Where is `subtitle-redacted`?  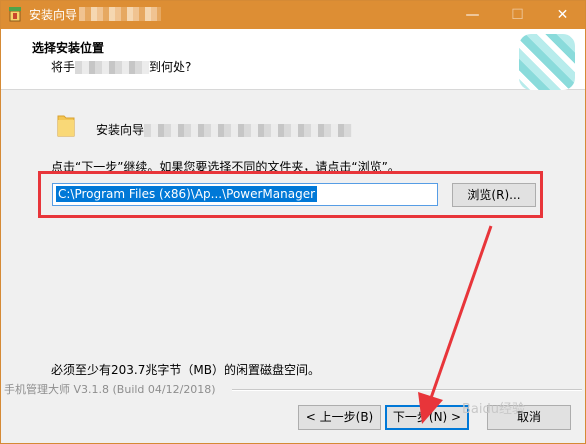
subtitle-redacted is located at coordinates (112, 67).